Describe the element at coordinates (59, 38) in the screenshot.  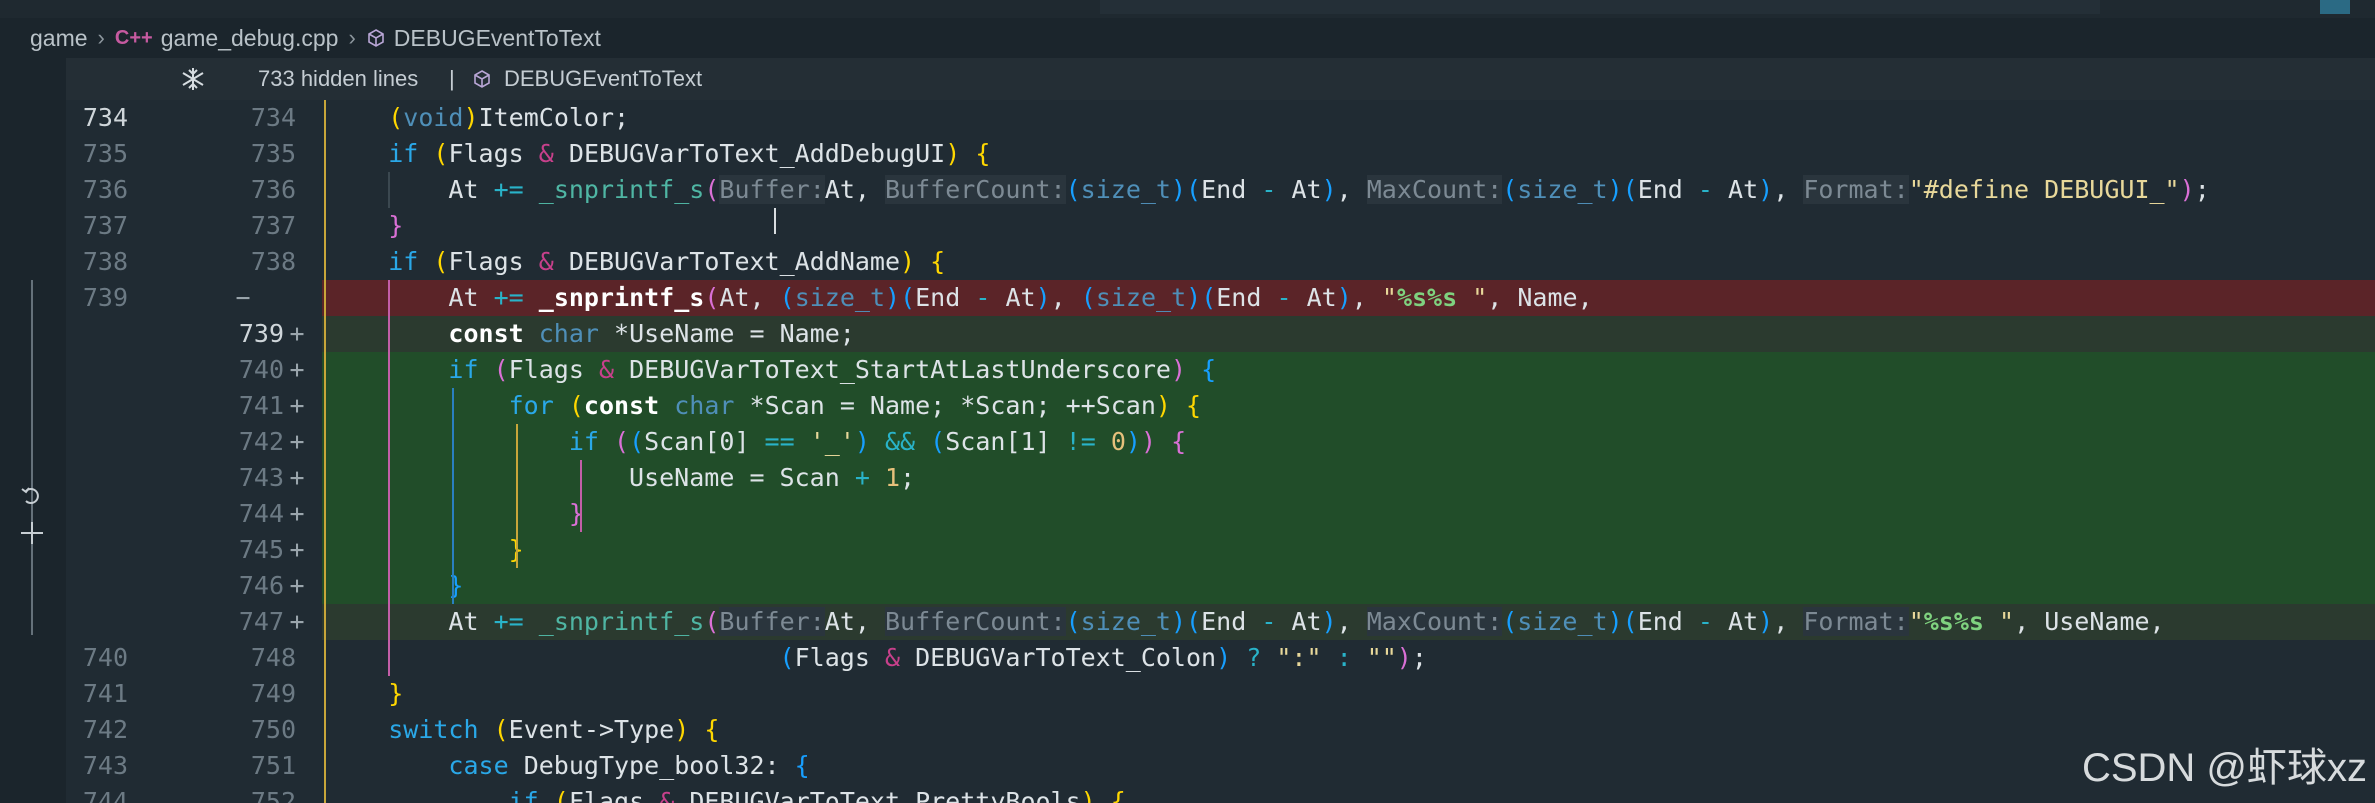
I see `breadcrumb-folder: game` at that location.